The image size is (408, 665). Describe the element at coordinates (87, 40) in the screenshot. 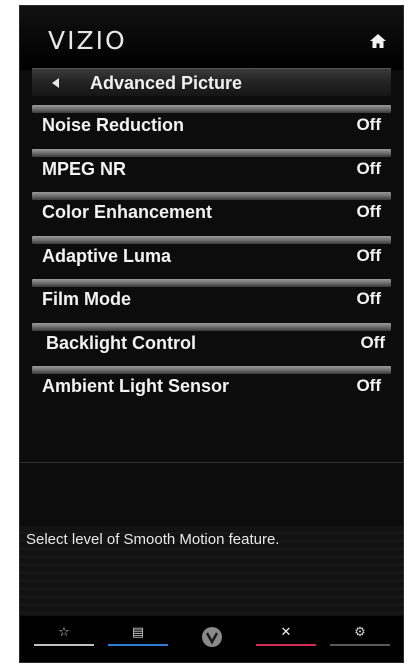

I see `brand-logo: VIZIO` at that location.